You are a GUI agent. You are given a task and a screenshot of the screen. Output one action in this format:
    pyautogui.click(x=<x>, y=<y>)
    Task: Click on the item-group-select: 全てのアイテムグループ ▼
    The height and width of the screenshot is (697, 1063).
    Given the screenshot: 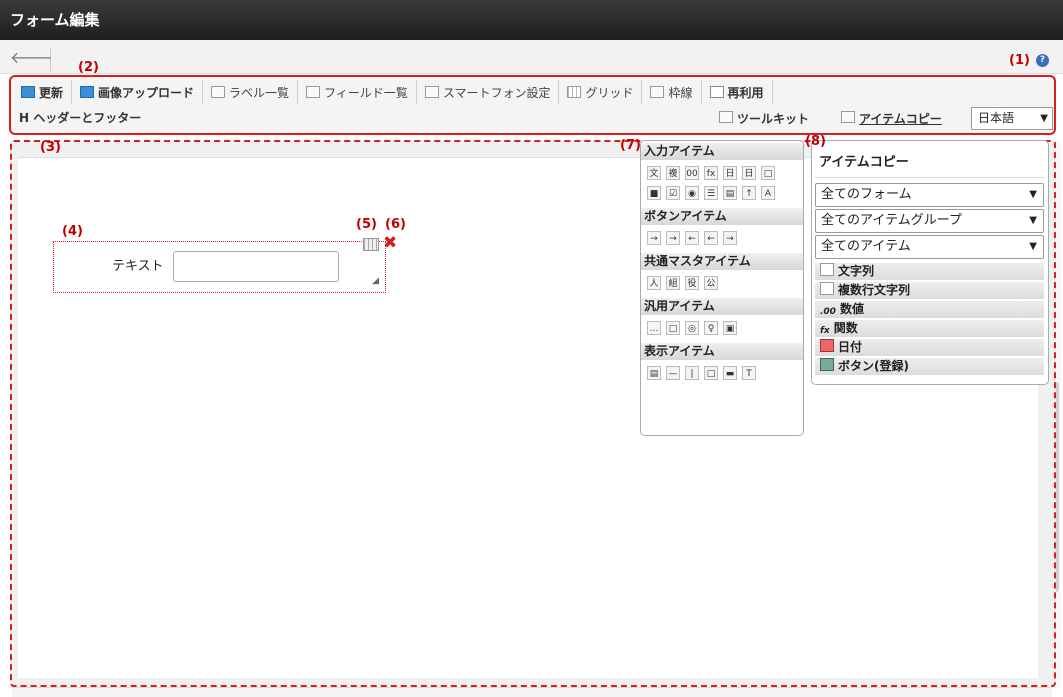 What is the action you would take?
    pyautogui.click(x=929, y=221)
    